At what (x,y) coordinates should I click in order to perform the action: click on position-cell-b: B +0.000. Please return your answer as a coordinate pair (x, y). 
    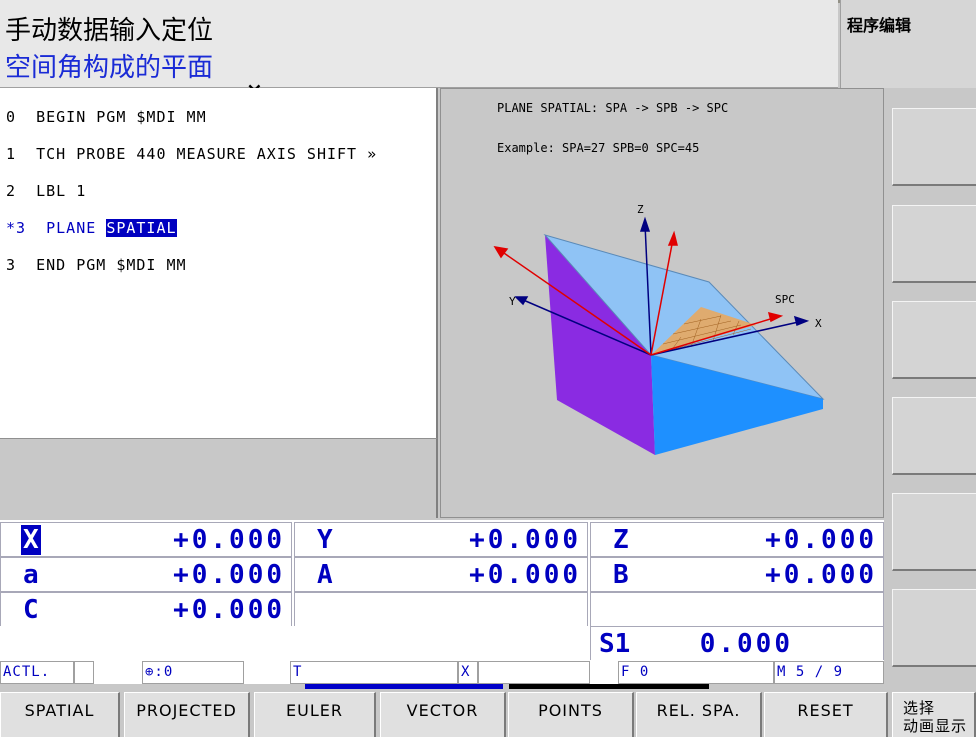
    Looking at the image, I should click on (737, 574).